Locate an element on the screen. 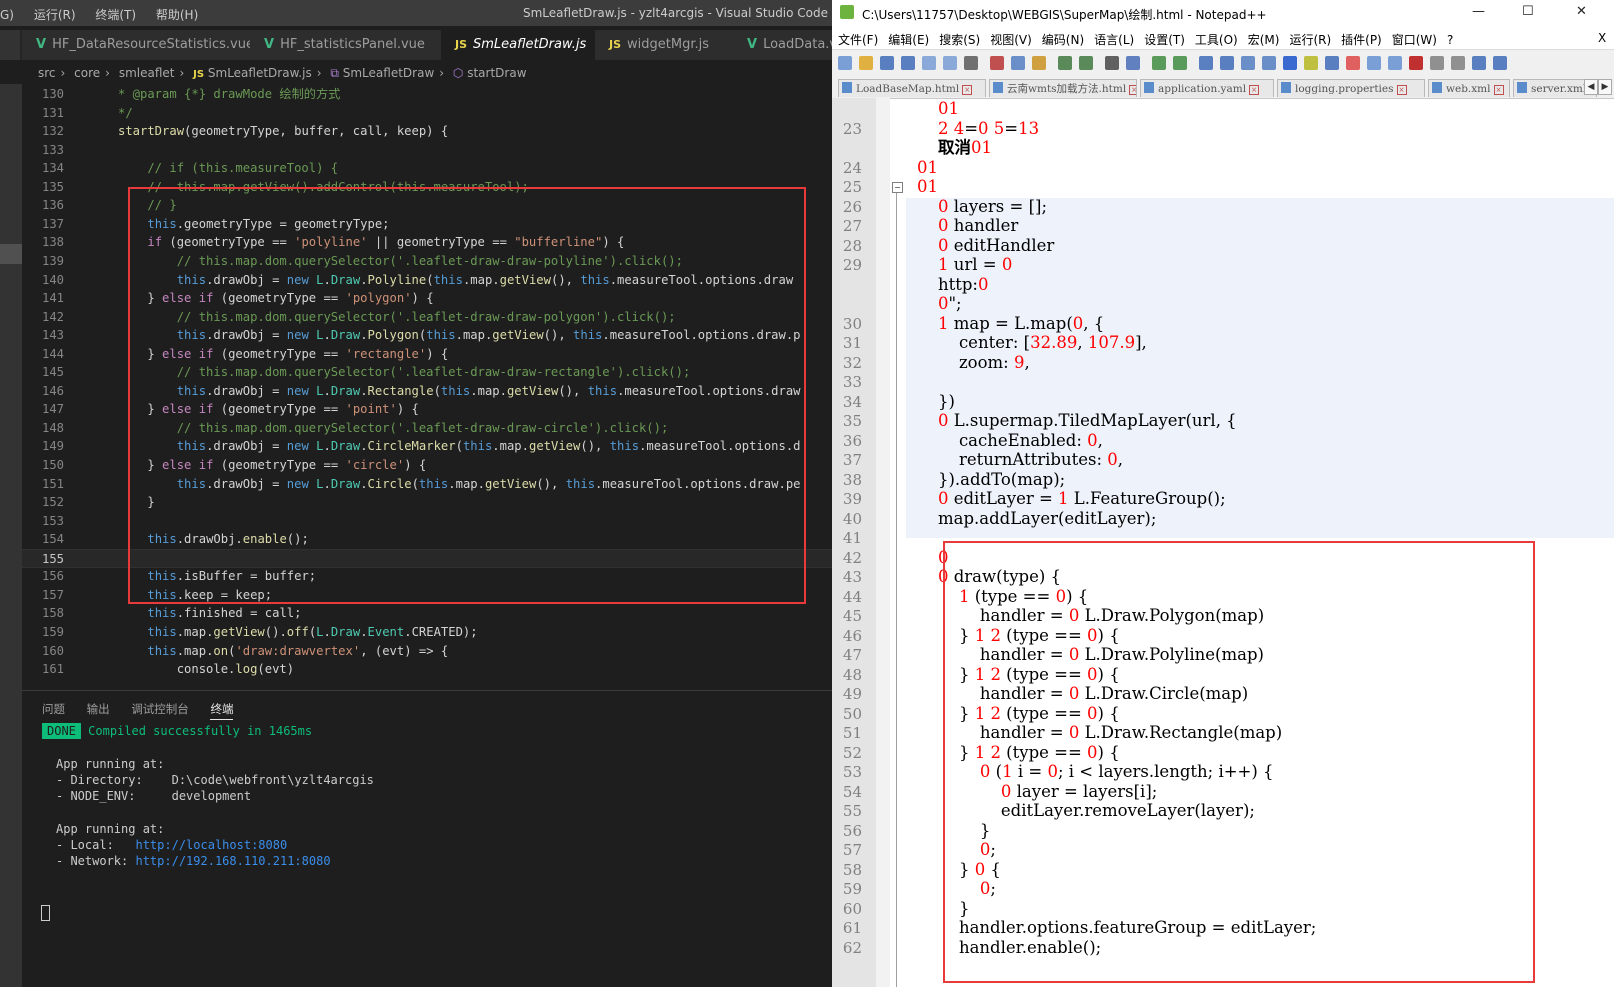  replace-icon is located at coordinates (1133, 63).